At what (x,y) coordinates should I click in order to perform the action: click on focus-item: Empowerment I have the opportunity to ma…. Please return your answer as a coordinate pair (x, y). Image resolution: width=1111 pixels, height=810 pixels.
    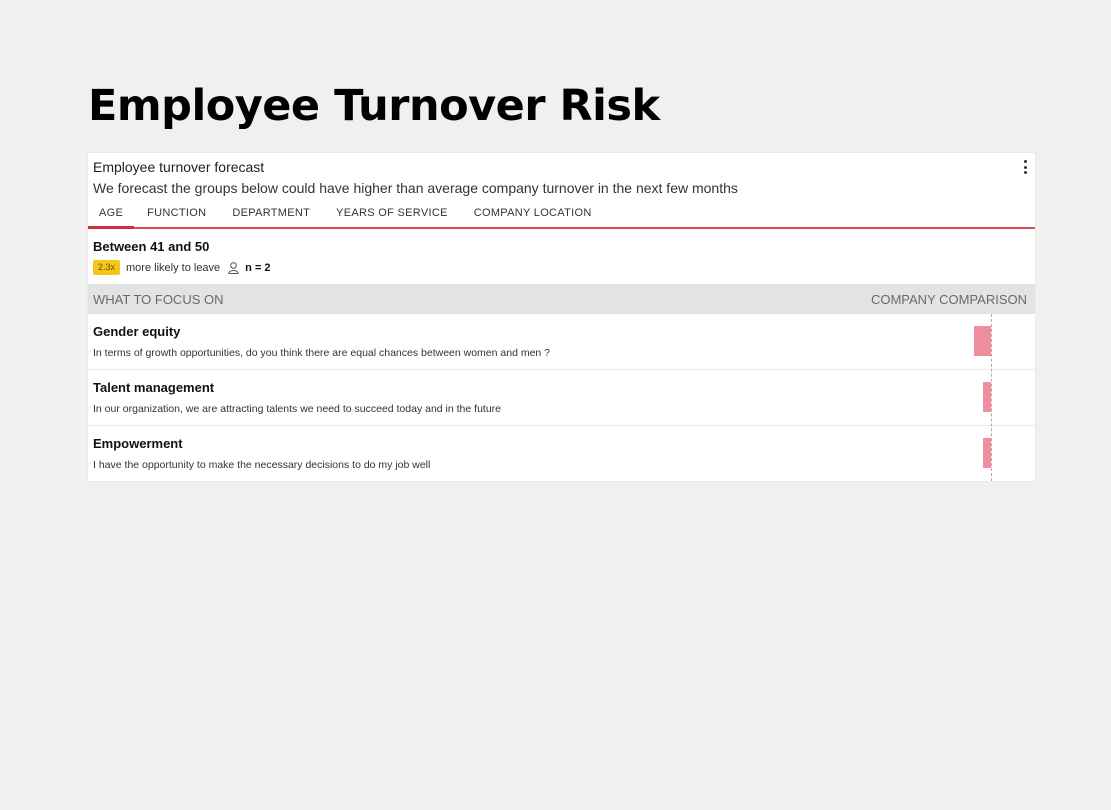
    Looking at the image, I should click on (561, 454).